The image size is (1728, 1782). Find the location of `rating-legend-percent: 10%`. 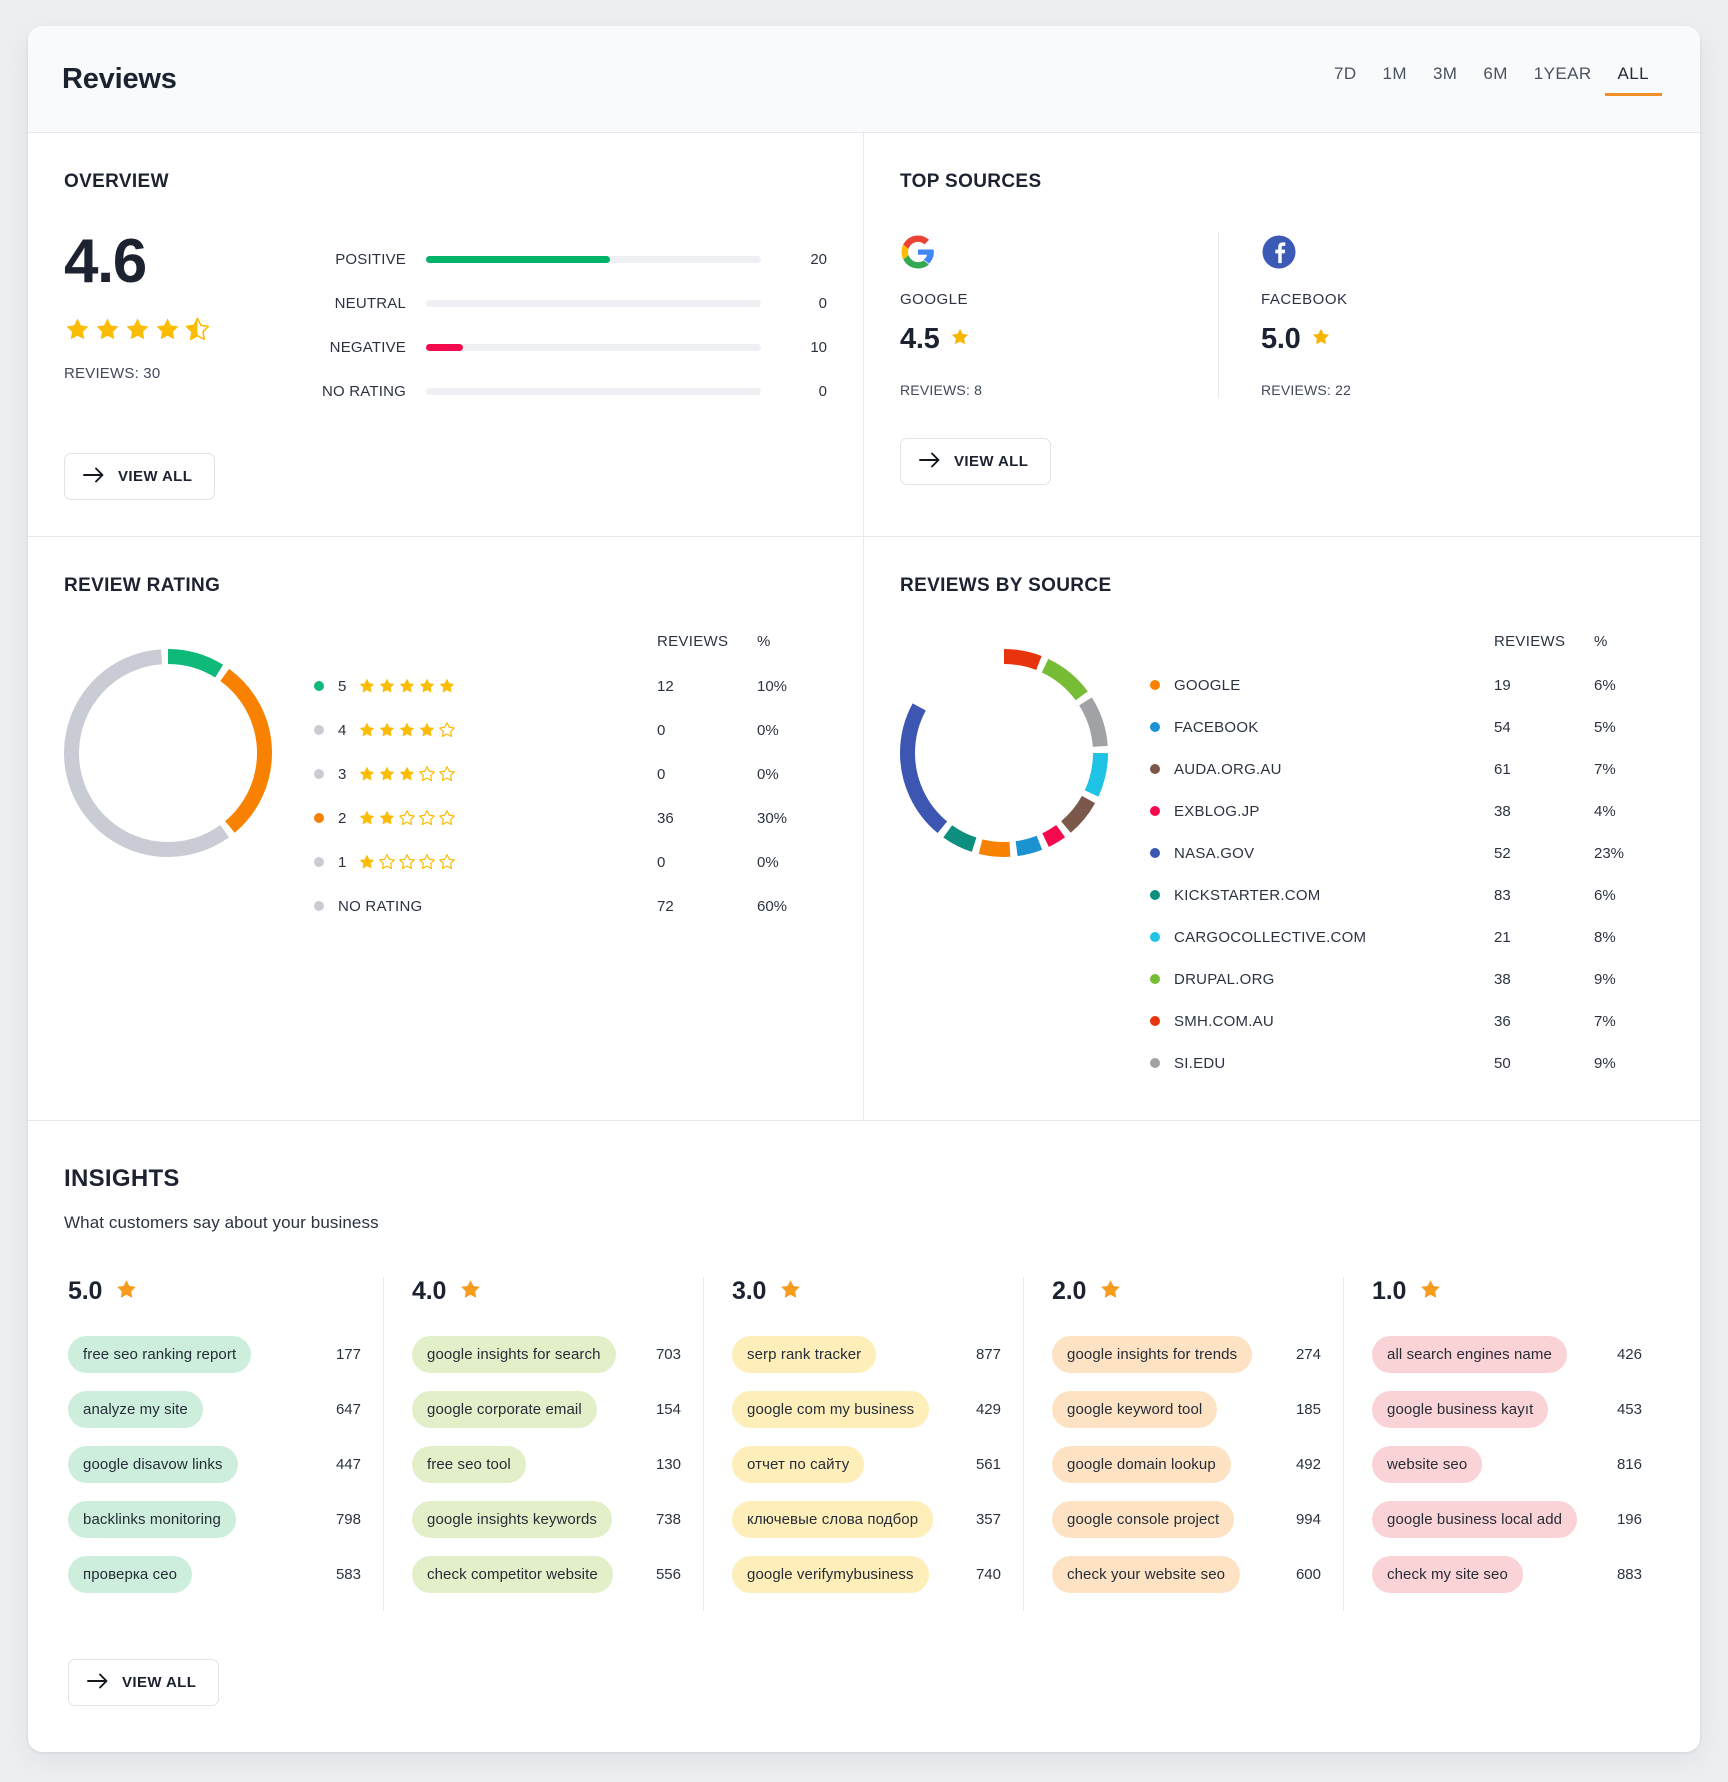

rating-legend-percent: 10% is located at coordinates (772, 686).